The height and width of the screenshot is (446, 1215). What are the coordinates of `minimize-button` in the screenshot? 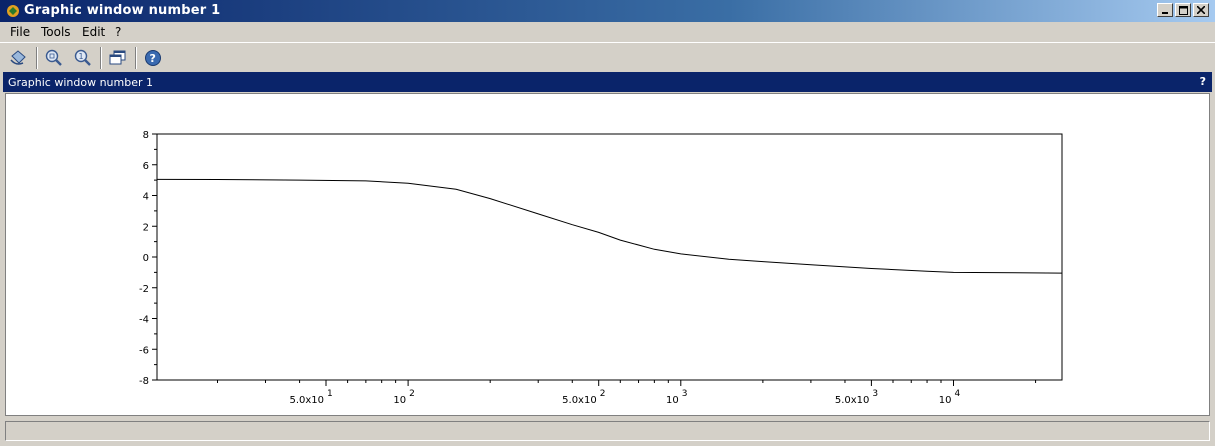 It's located at (1165, 10).